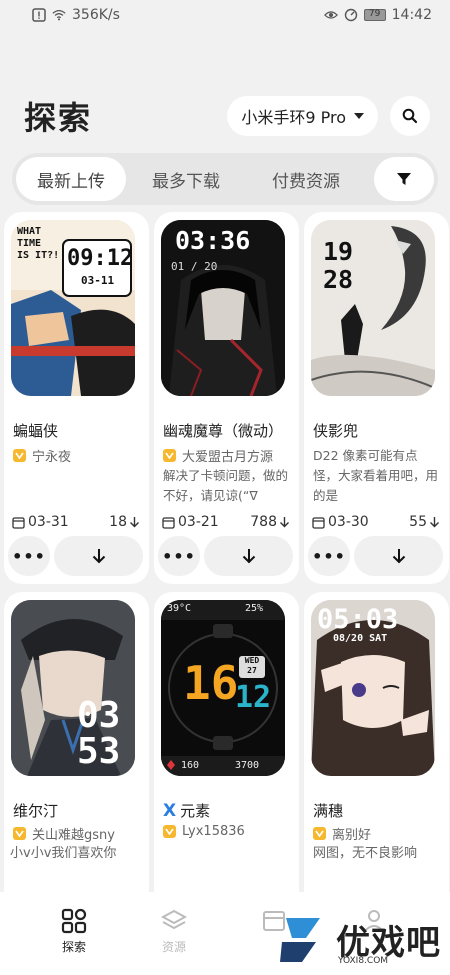 The width and height of the screenshot is (450, 975). I want to click on card-meta: 03-31 18, so click(76, 522).